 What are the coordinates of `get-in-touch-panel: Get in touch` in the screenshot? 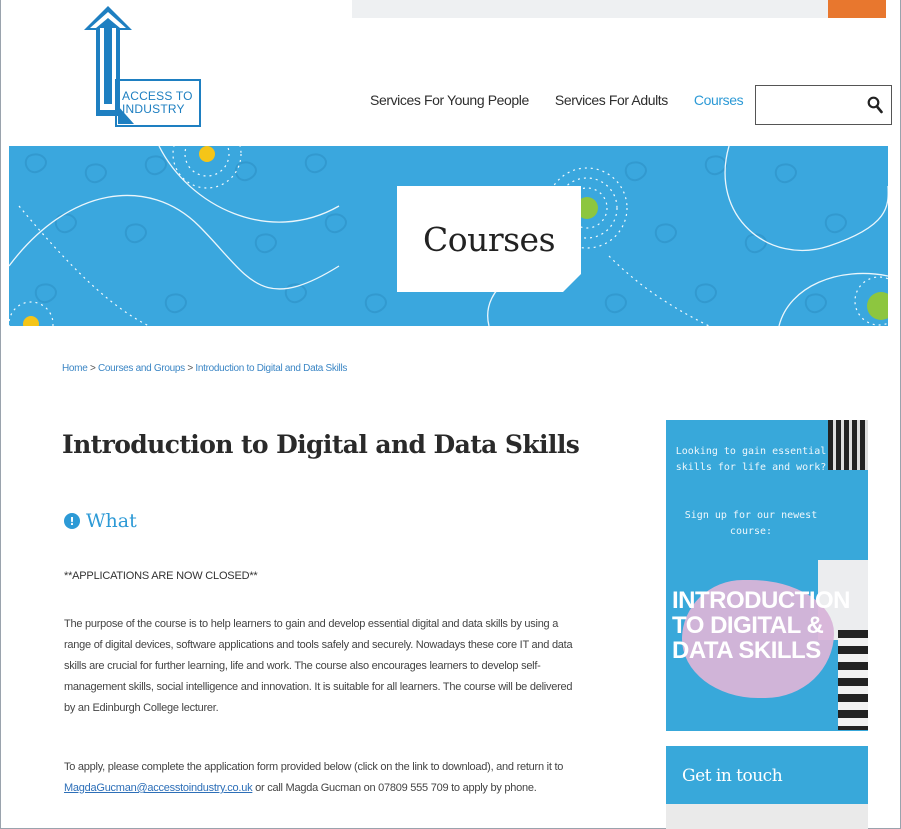 It's located at (767, 775).